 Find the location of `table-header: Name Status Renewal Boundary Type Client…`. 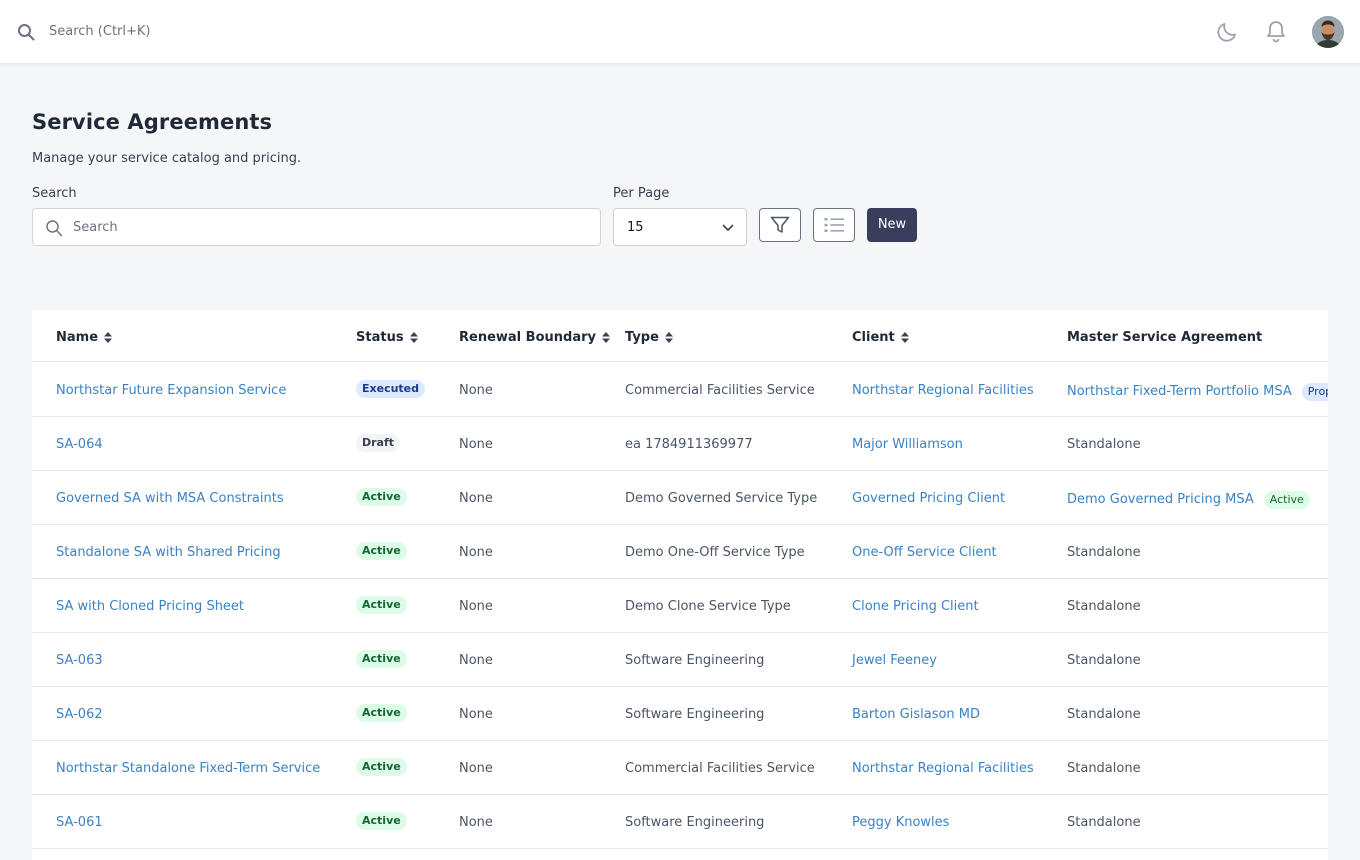

table-header: Name Status Renewal Boundary Type Client… is located at coordinates (680, 336).